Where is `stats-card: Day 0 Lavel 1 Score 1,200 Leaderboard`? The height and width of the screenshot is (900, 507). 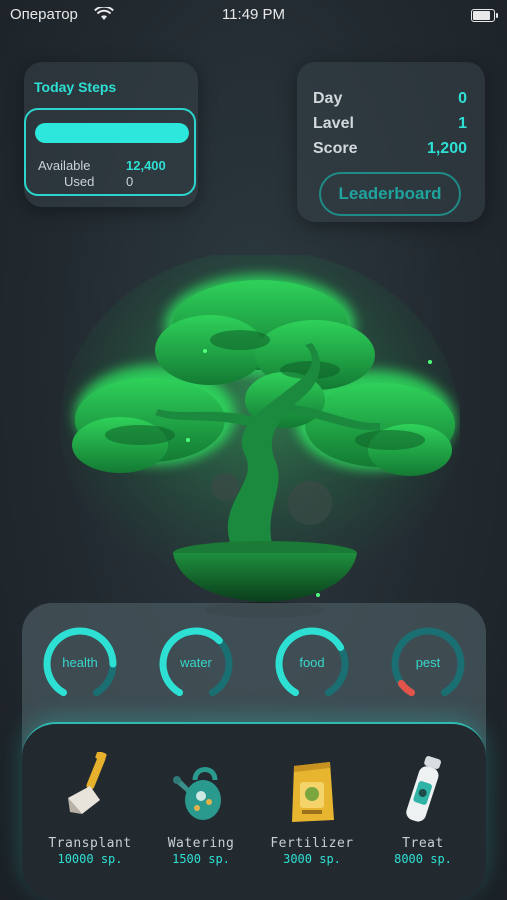 stats-card: Day 0 Lavel 1 Score 1,200 Leaderboard is located at coordinates (391, 142).